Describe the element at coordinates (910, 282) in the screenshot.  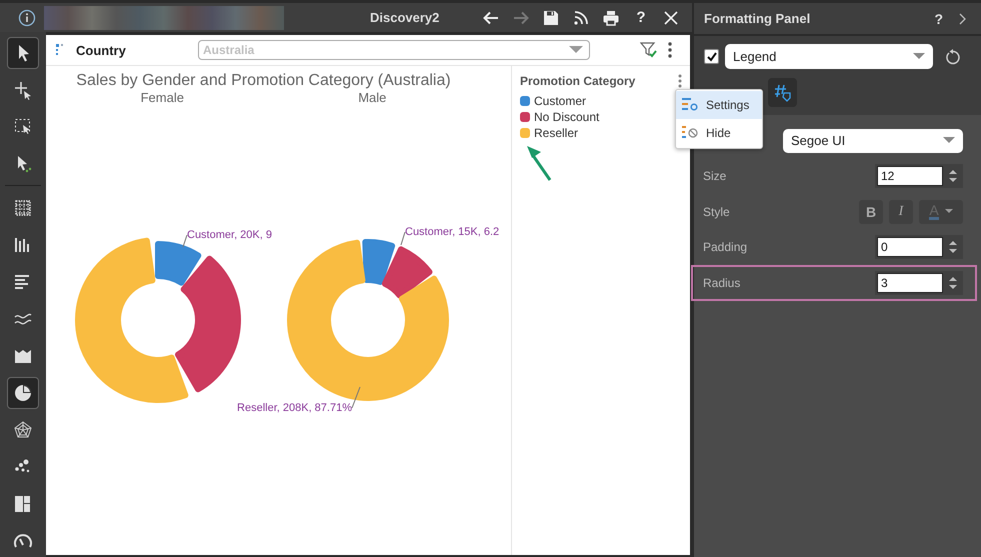
I see `radius-field: 3` at that location.